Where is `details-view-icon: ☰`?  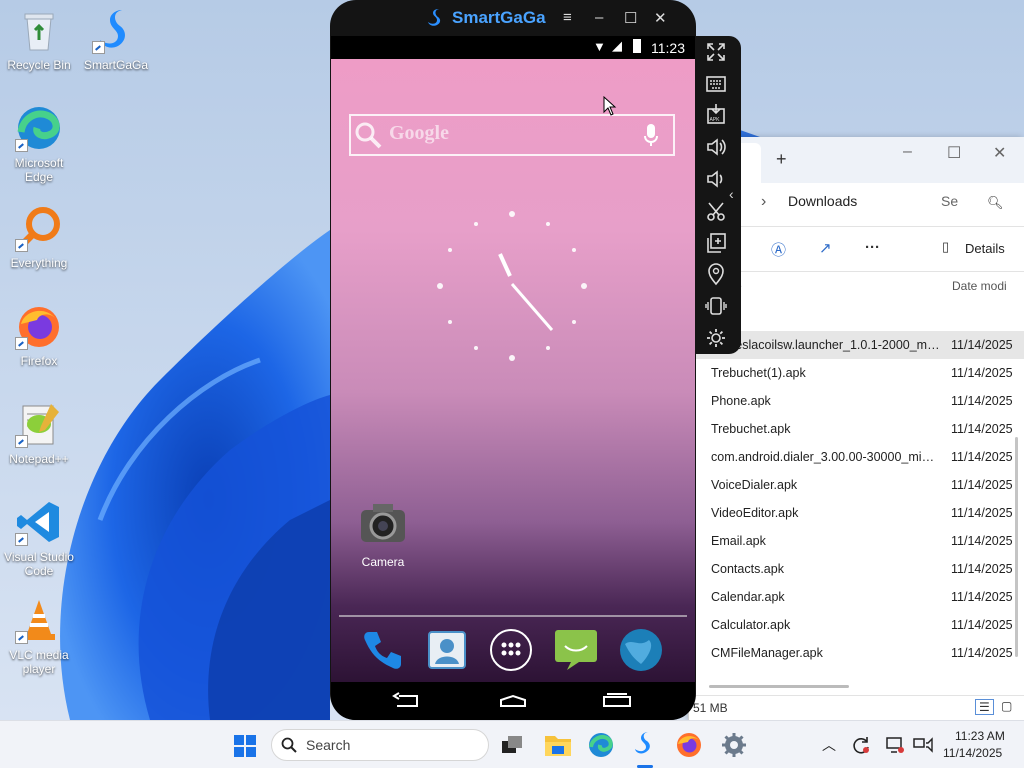
details-view-icon: ☰ is located at coordinates (984, 707).